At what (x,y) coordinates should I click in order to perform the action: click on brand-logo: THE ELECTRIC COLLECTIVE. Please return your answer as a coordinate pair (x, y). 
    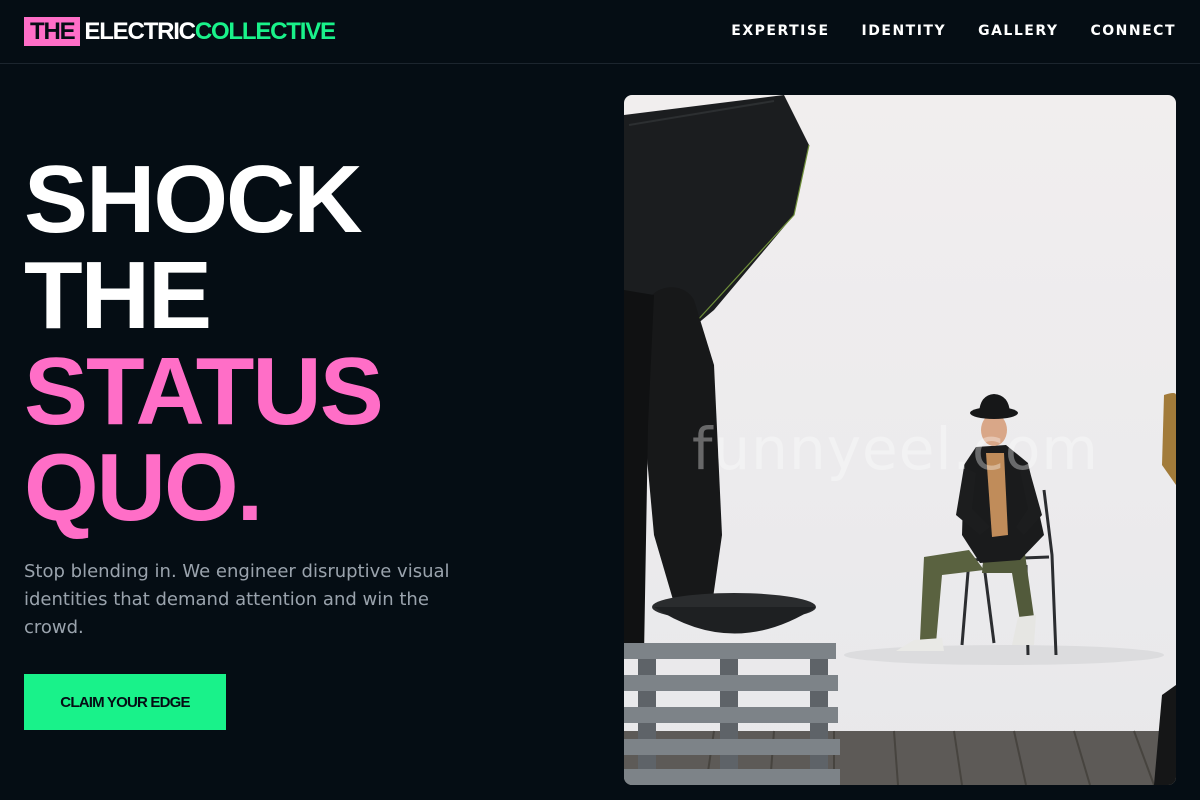
    Looking at the image, I should click on (180, 31).